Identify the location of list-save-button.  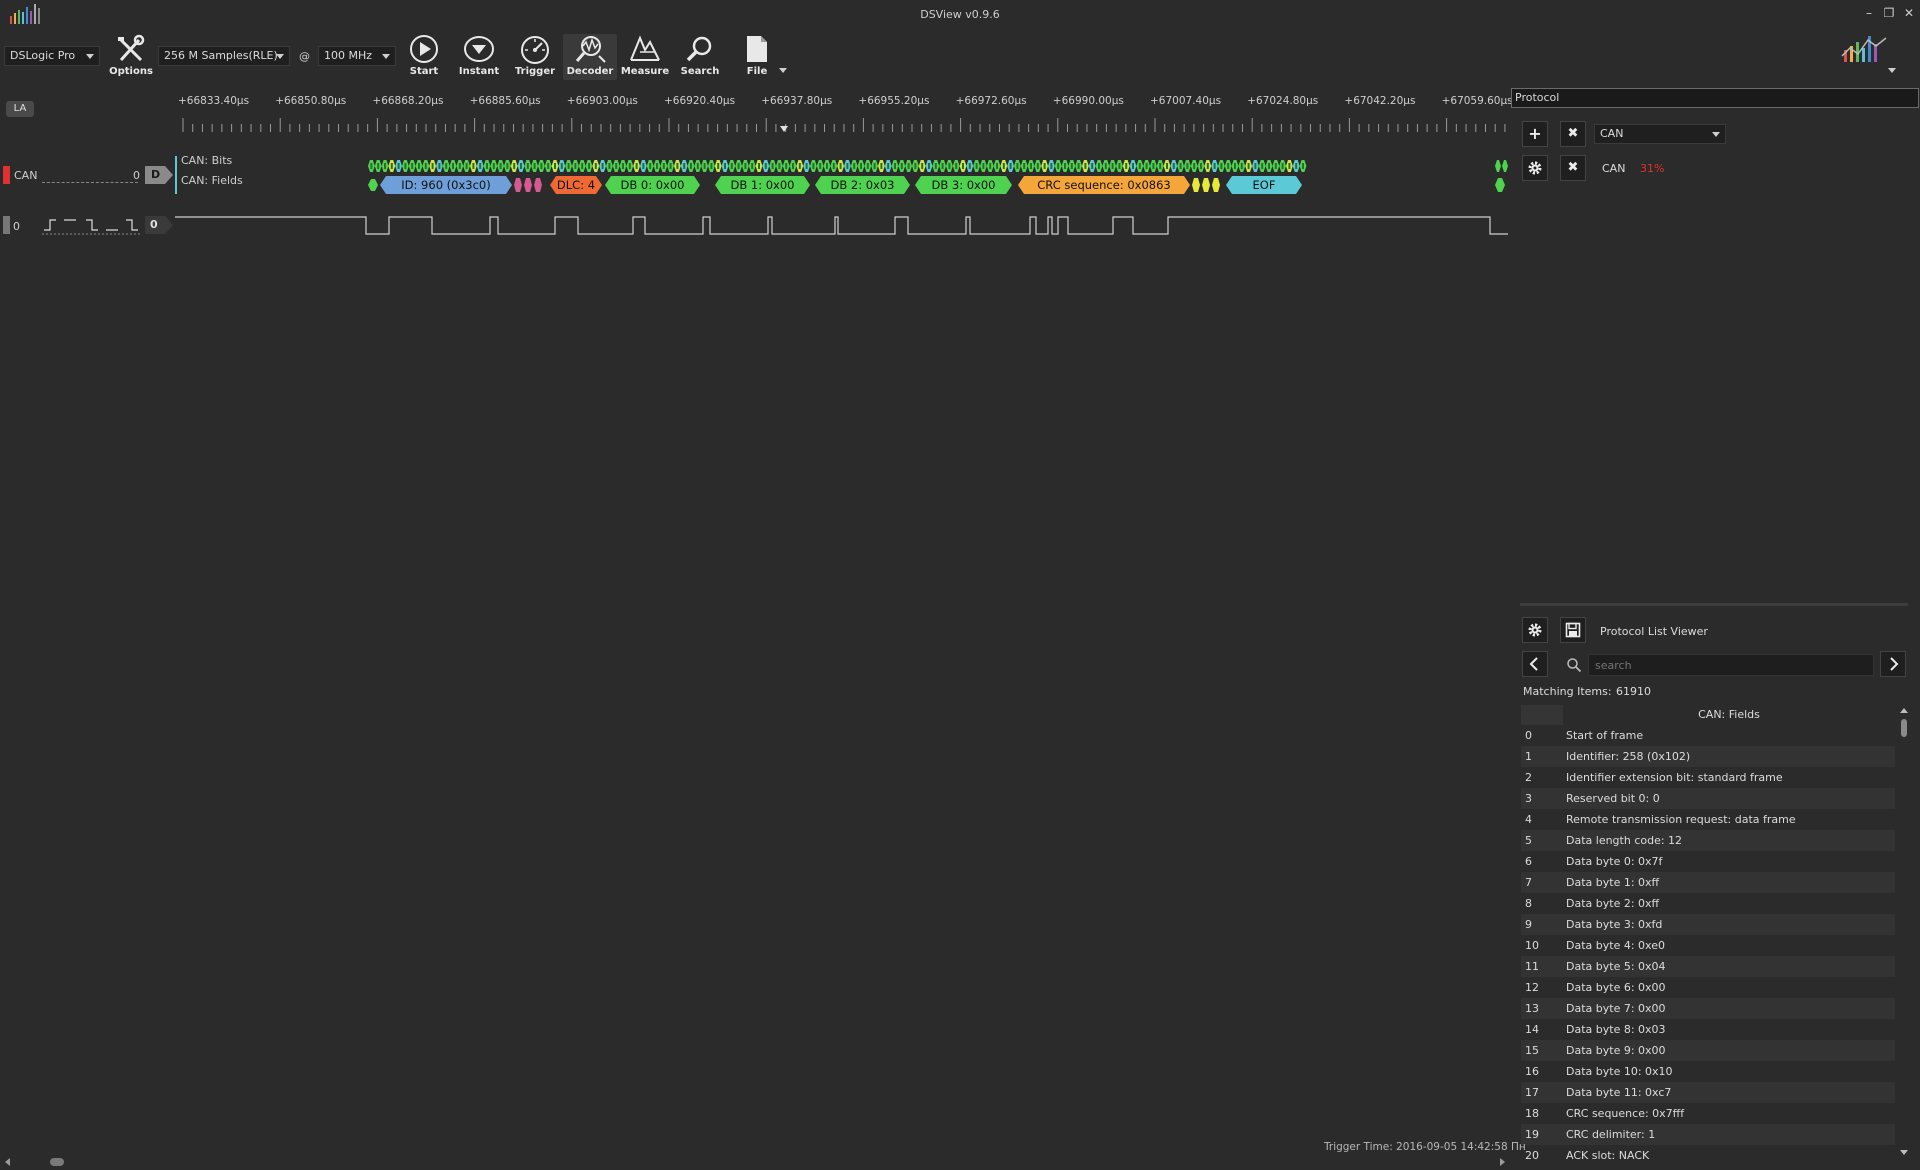
(1573, 630).